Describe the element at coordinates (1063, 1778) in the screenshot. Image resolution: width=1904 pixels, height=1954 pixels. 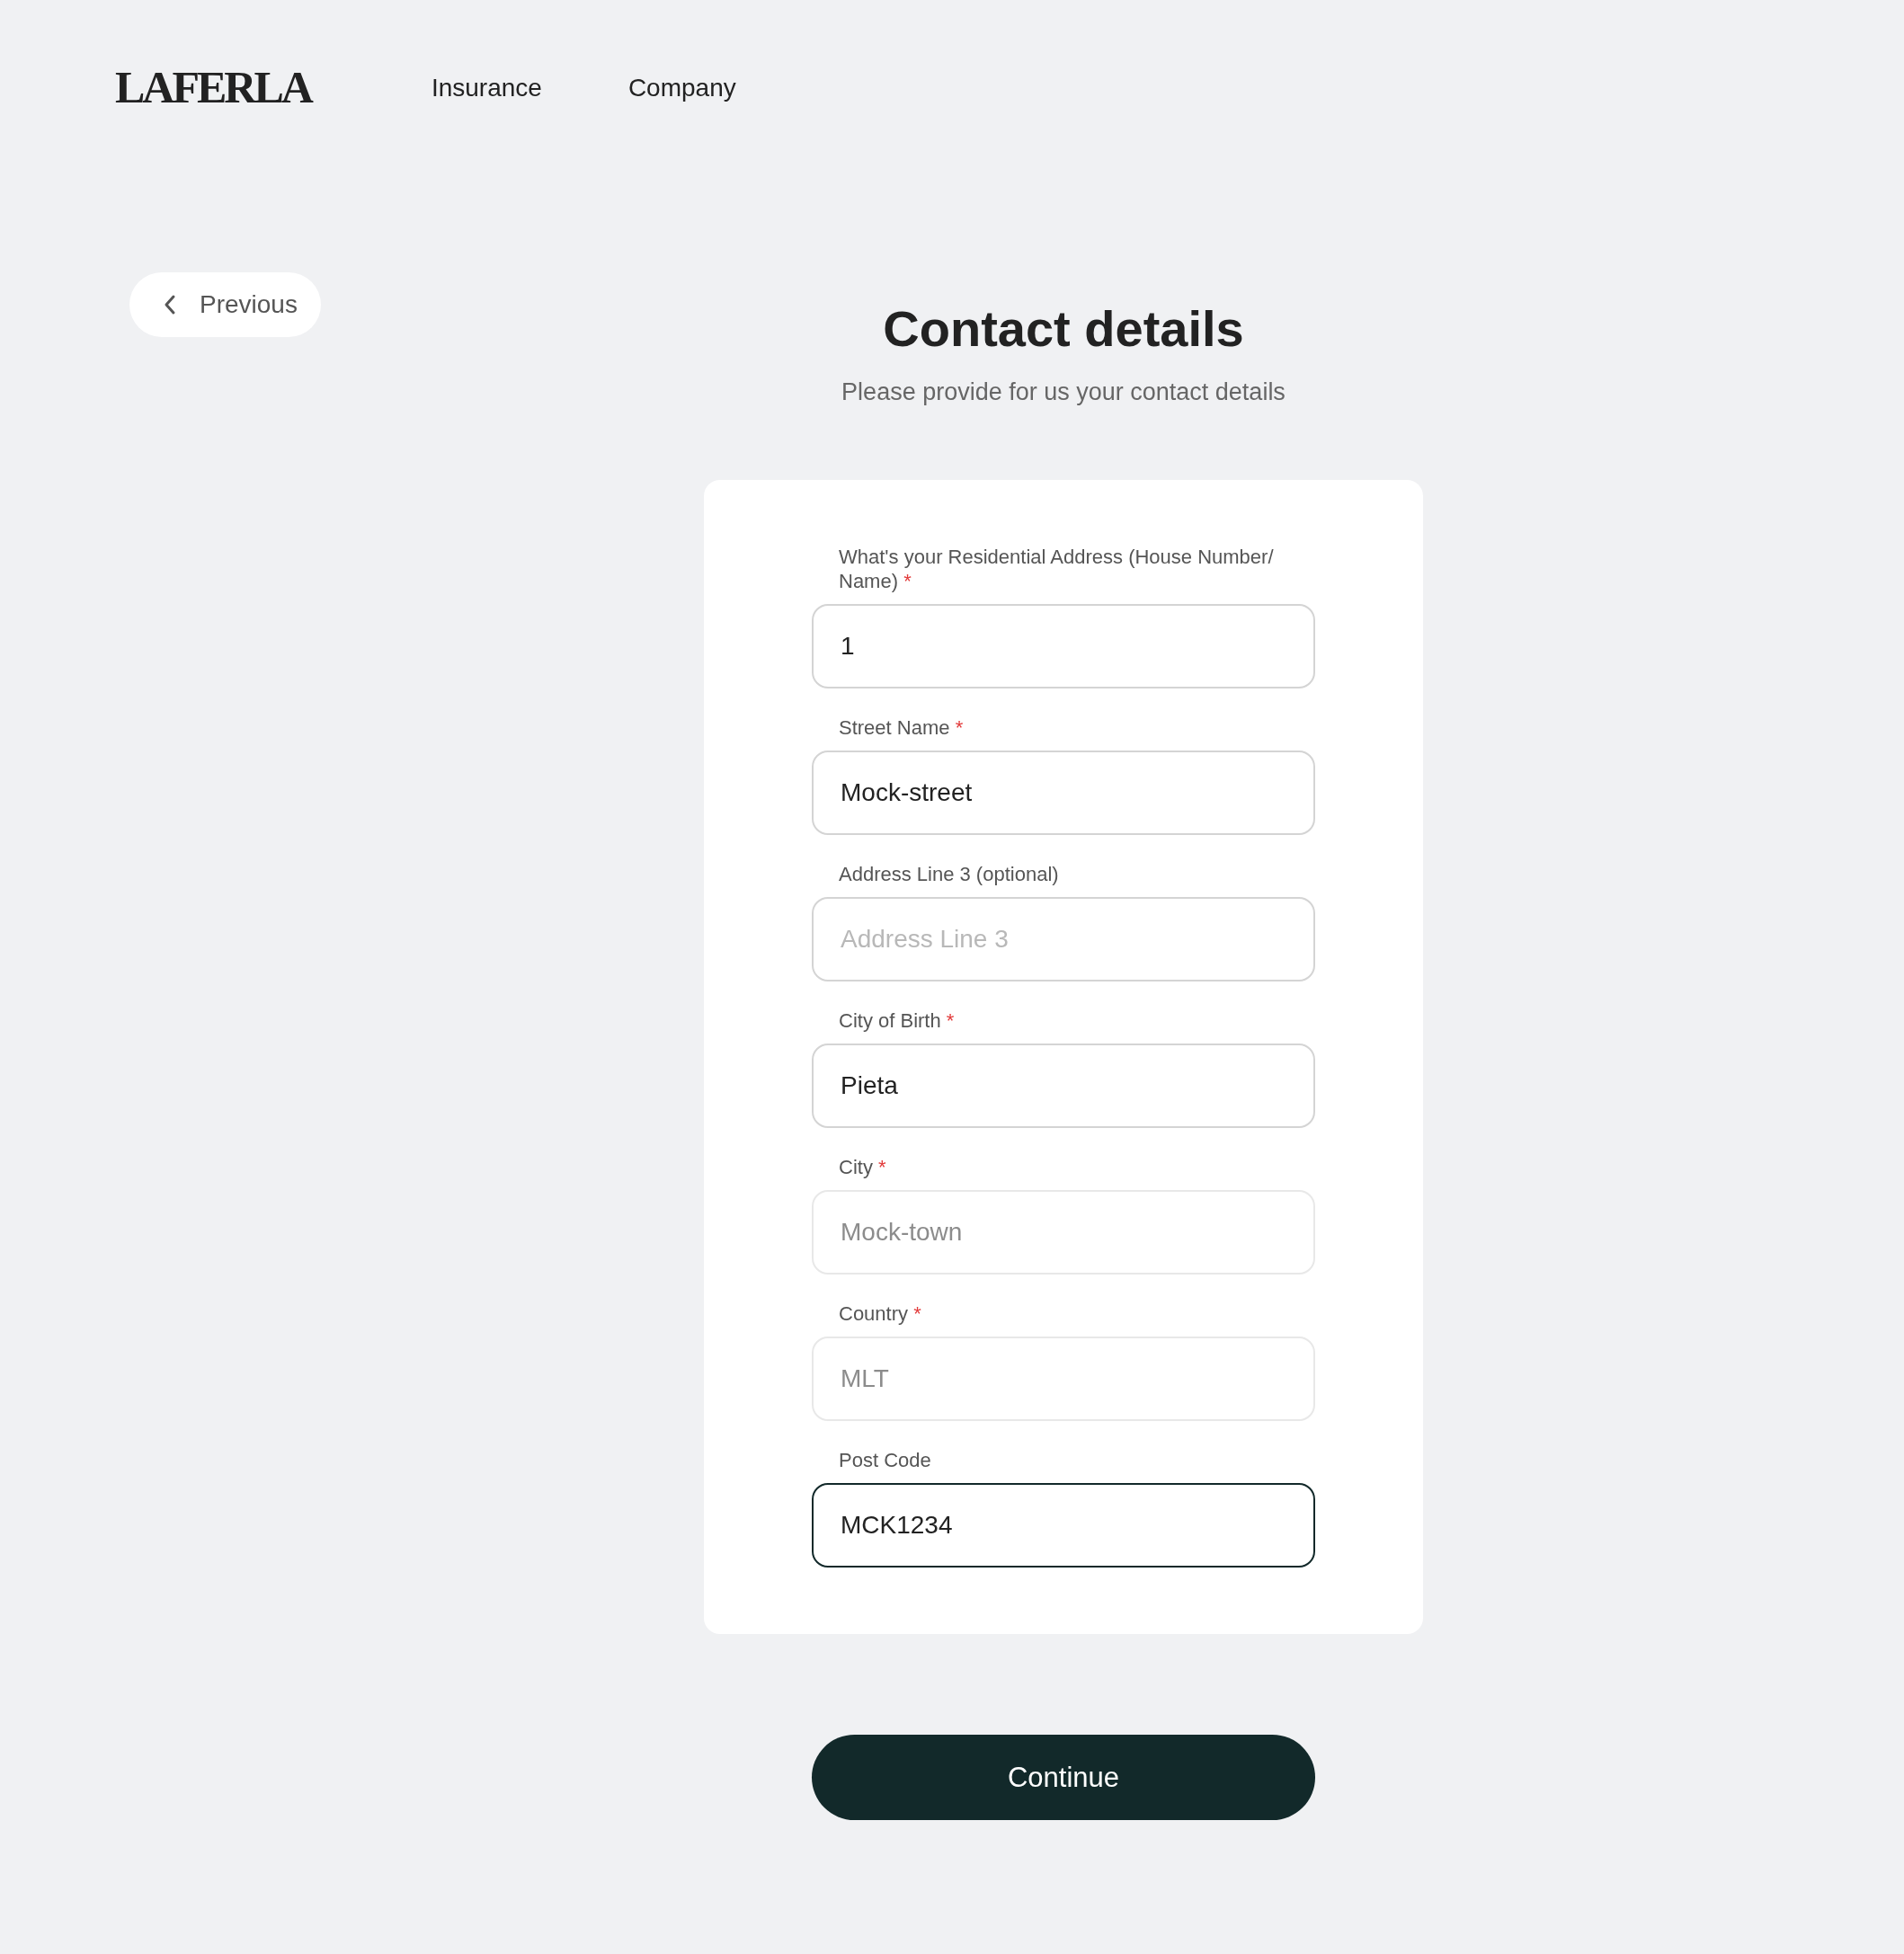
I see `continue-button: Continue` at that location.